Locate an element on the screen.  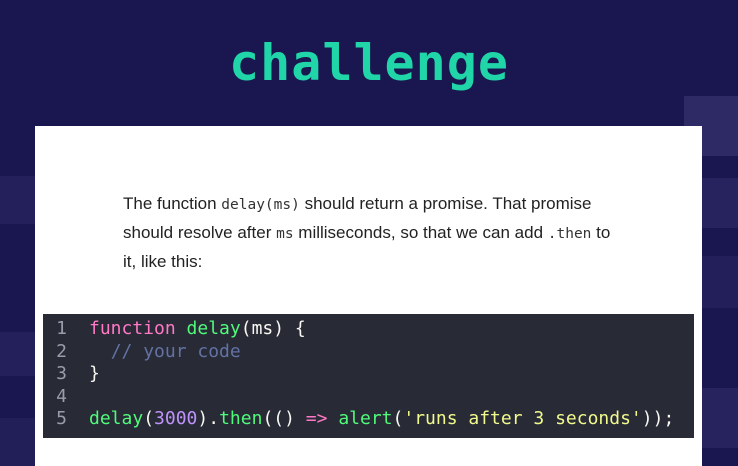
code-function-name: then is located at coordinates (241, 418).